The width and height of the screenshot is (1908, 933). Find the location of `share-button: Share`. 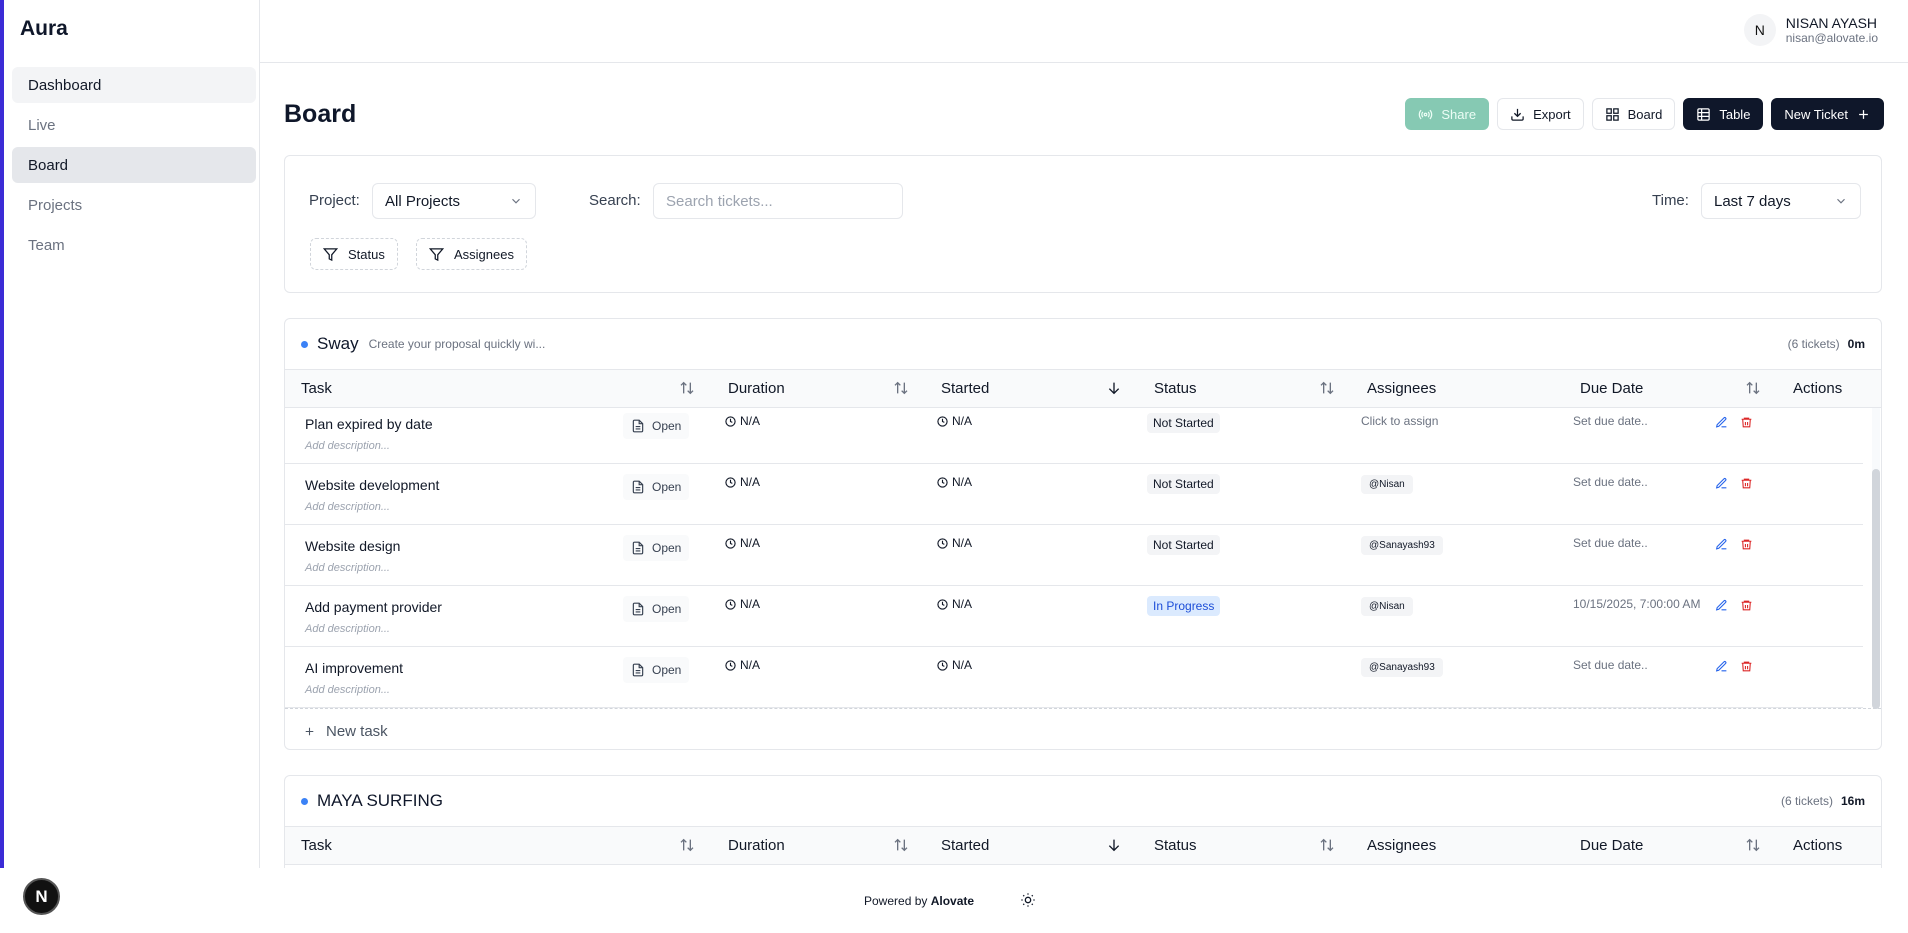

share-button: Share is located at coordinates (1447, 114).